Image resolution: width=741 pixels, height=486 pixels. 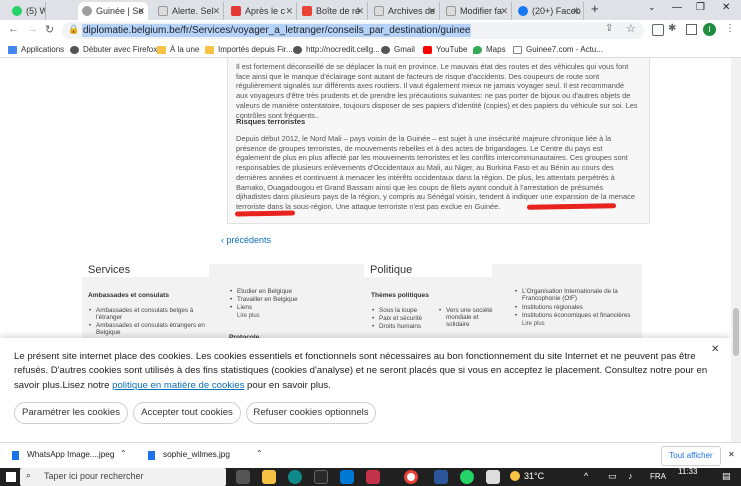 What do you see at coordinates (549, 11) in the screenshot?
I see `tab-facebook: (20+) Faceb ✕` at bounding box center [549, 11].